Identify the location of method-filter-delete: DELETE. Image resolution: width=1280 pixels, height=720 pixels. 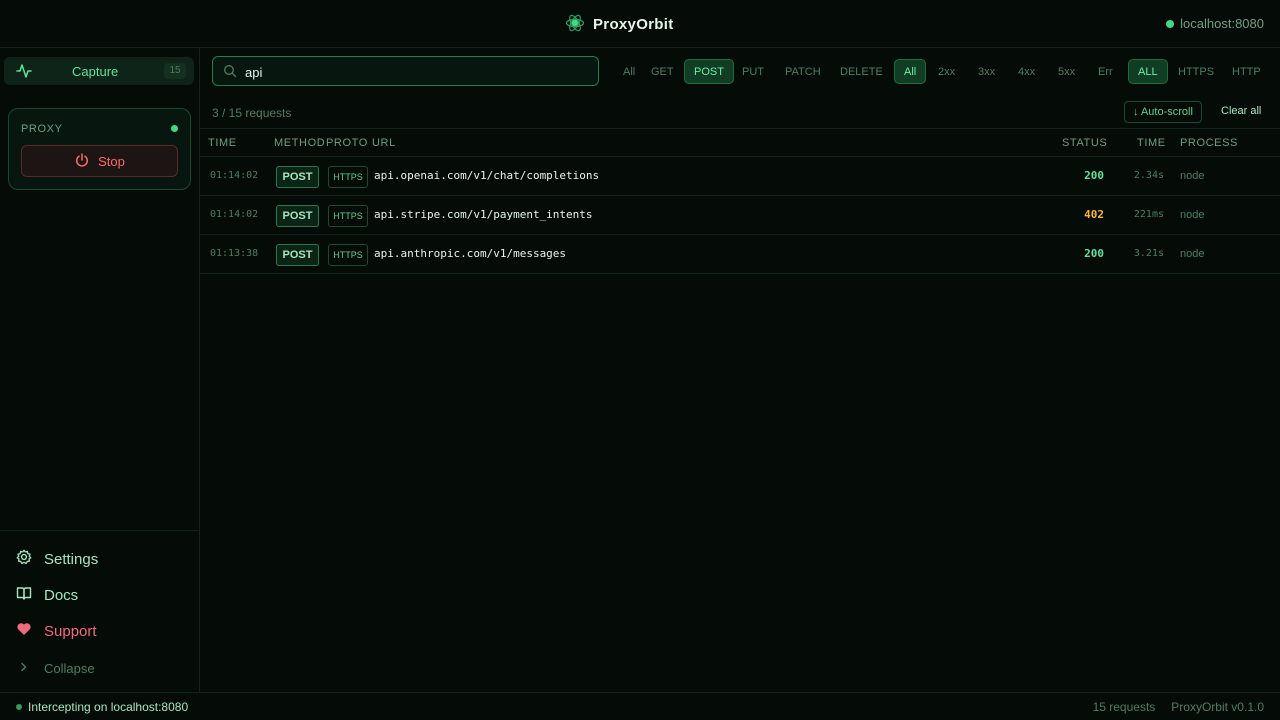
(861, 71).